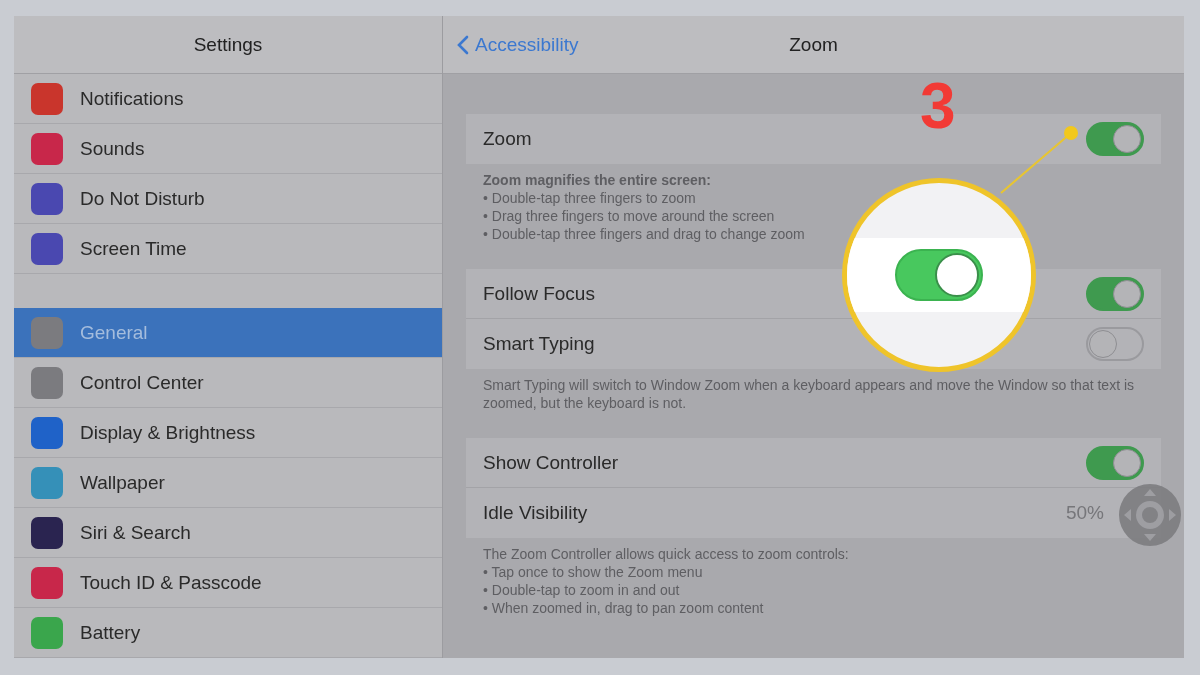 The width and height of the screenshot is (1200, 675). I want to click on setting-label: Show Controller, so click(551, 462).